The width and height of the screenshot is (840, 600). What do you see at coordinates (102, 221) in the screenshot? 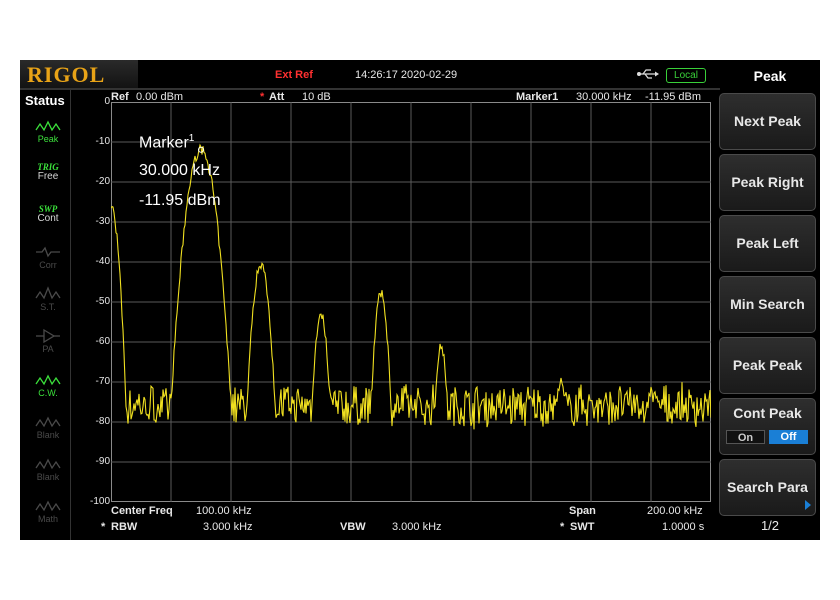
I see `y-tick-label: -30` at bounding box center [102, 221].